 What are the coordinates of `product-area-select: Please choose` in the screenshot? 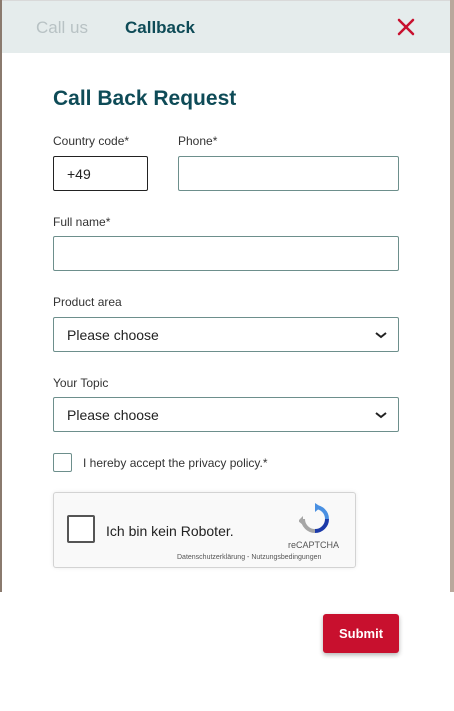 It's located at (226, 334).